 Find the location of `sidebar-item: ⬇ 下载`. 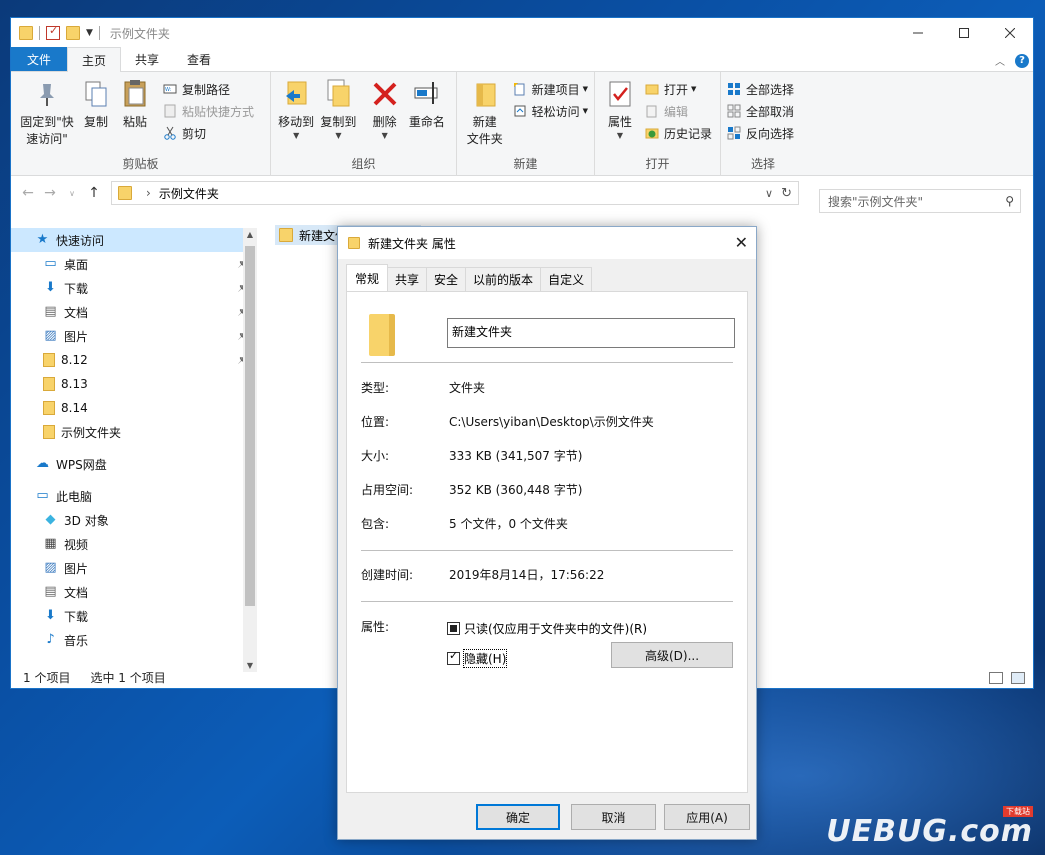

sidebar-item: ⬇ 下载 is located at coordinates (134, 616).